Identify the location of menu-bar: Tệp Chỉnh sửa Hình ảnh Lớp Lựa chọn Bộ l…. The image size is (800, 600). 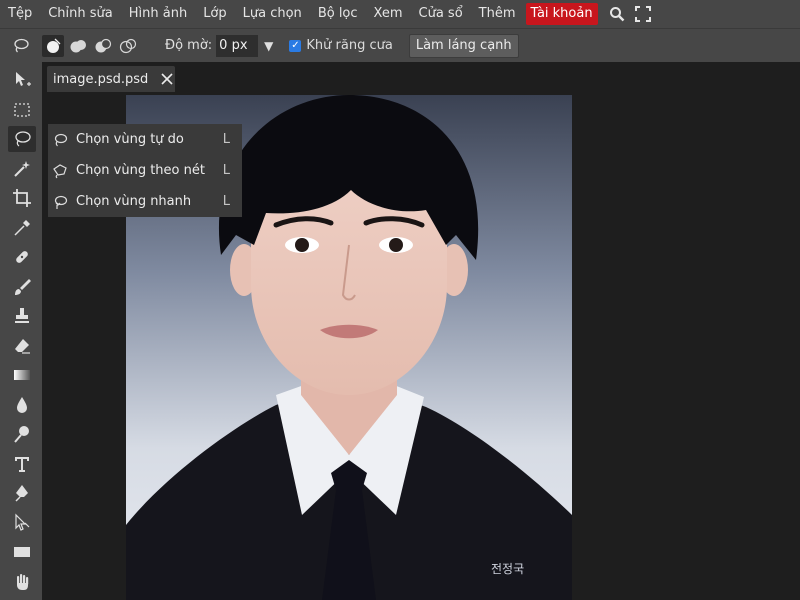
(400, 14).